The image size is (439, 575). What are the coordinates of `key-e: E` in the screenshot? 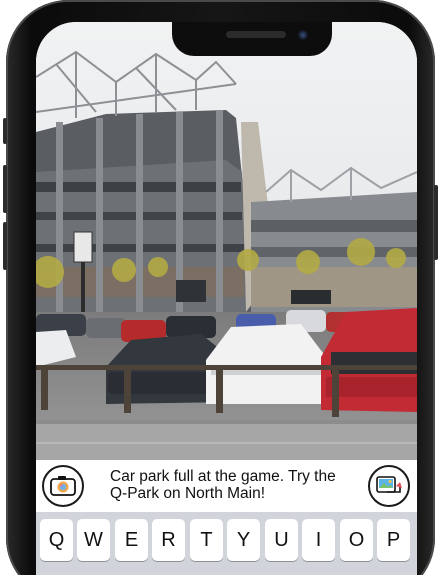 It's located at (131, 540).